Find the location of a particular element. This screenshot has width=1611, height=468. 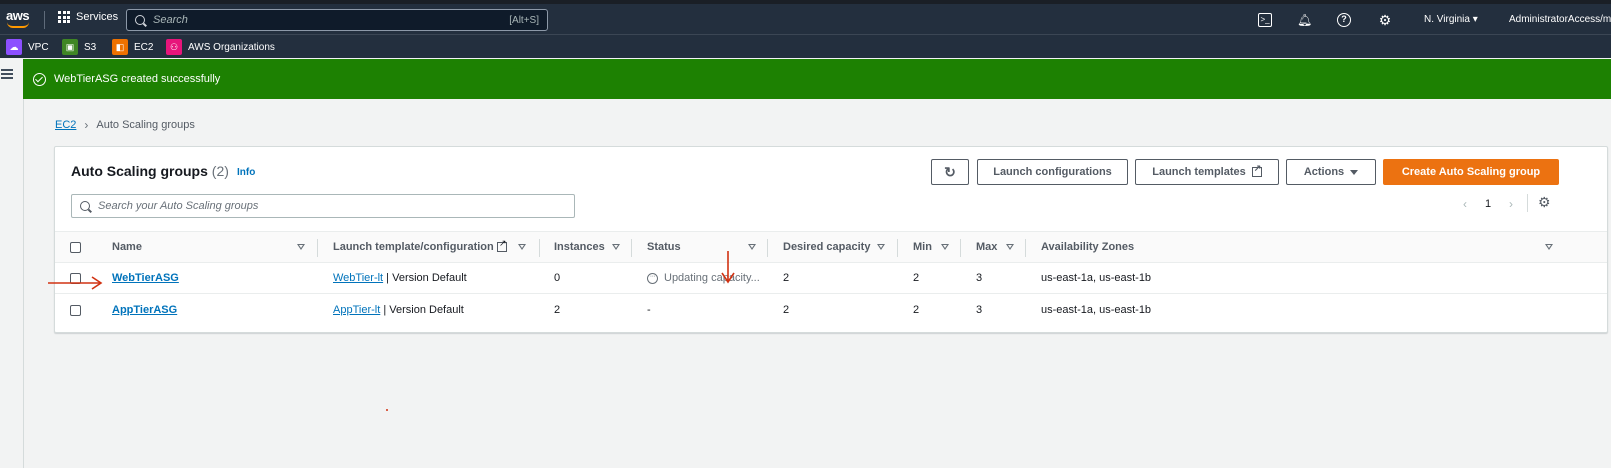

refresh-icon: ↻ is located at coordinates (950, 171).